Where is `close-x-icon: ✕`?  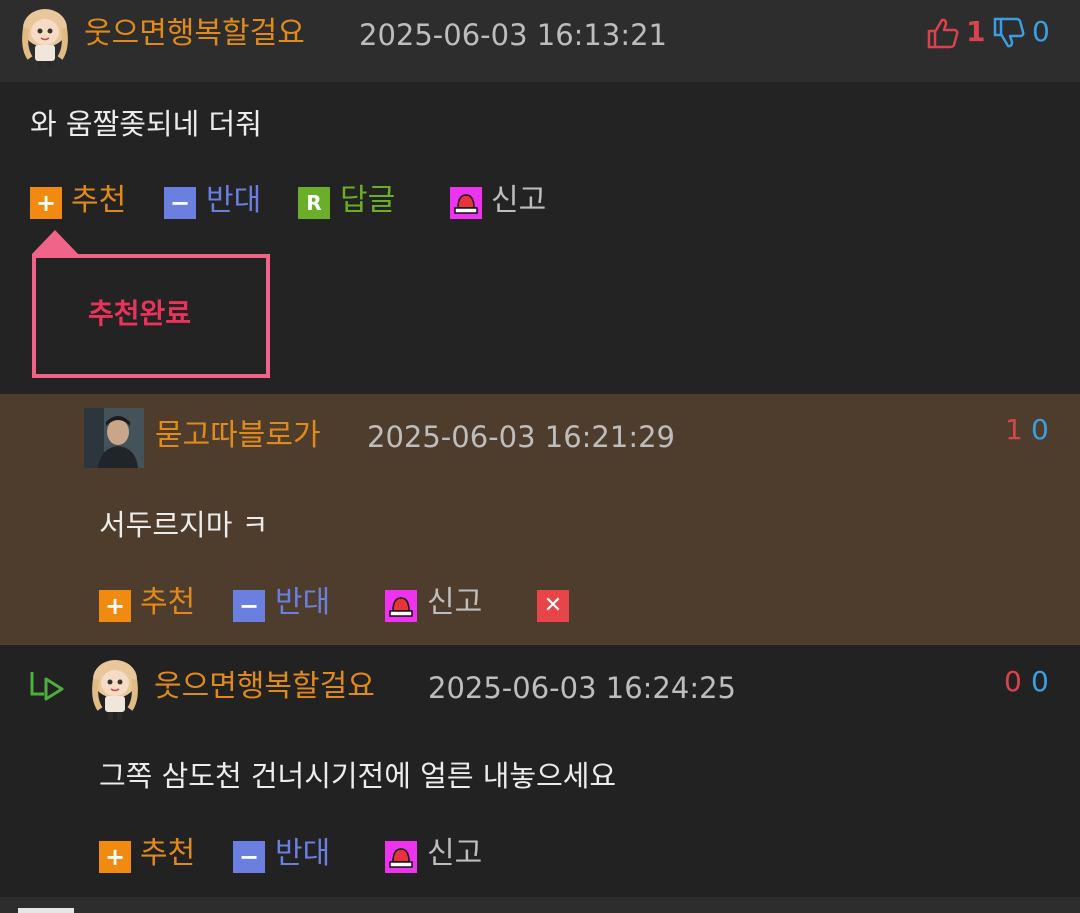
close-x-icon: ✕ is located at coordinates (553, 606).